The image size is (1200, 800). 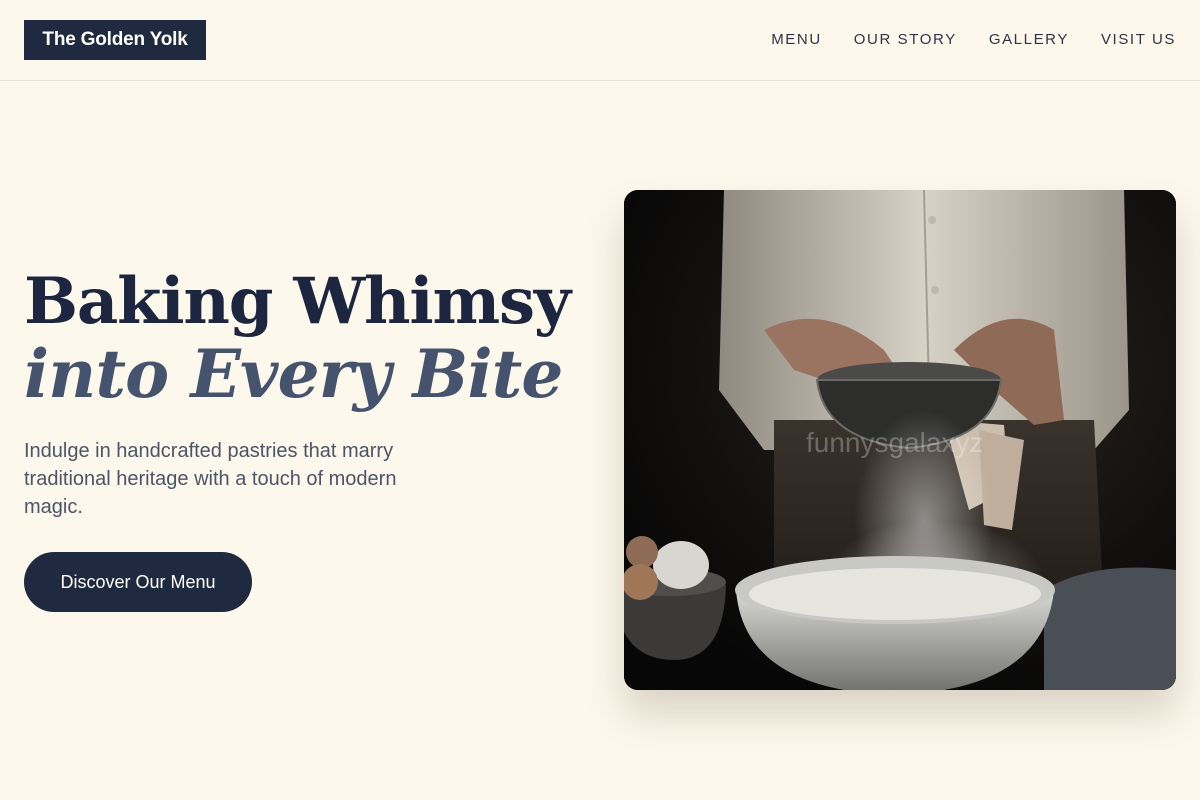 I want to click on nav-item-gallery: GALLERY, so click(x=1029, y=40).